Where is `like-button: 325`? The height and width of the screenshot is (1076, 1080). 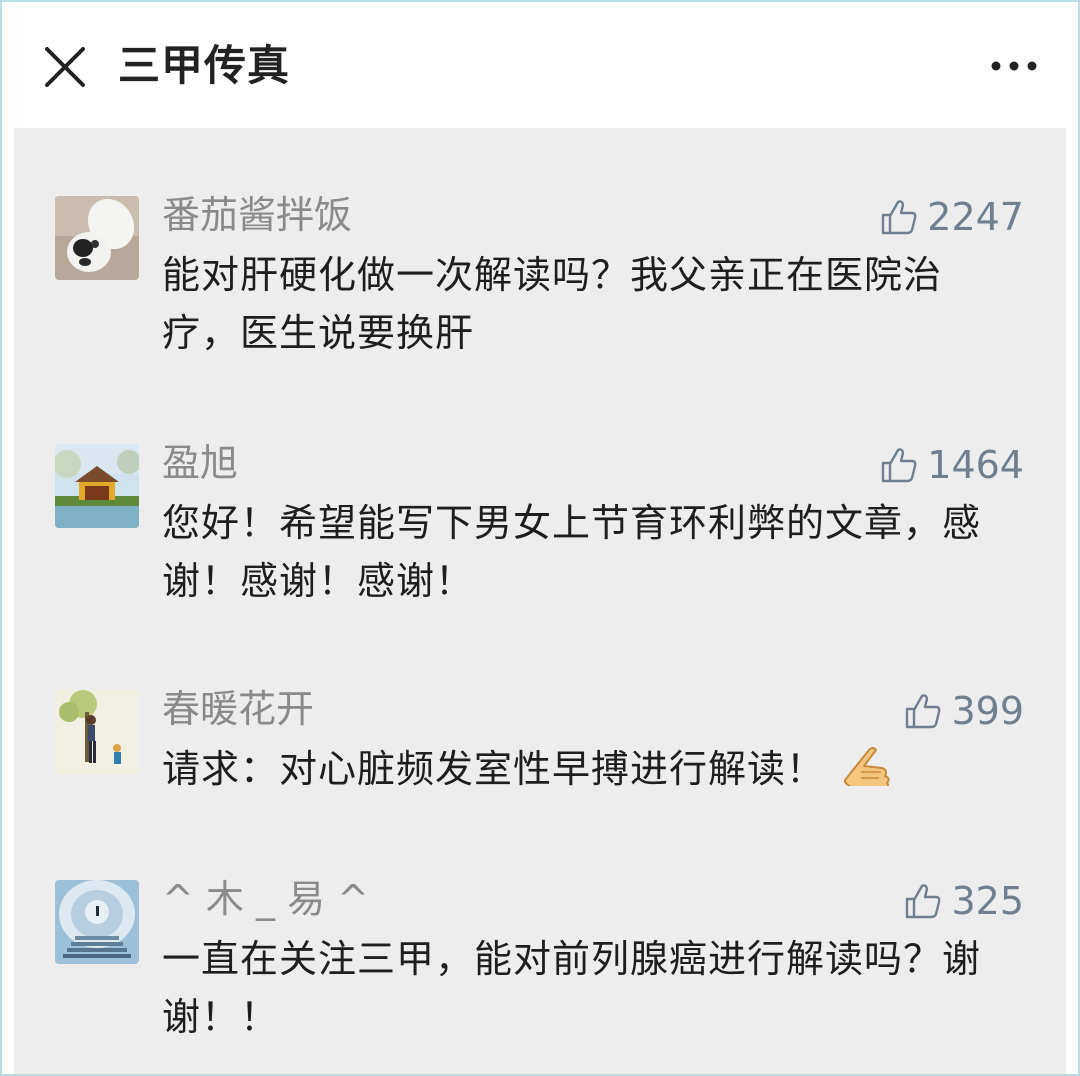 like-button: 325 is located at coordinates (963, 901).